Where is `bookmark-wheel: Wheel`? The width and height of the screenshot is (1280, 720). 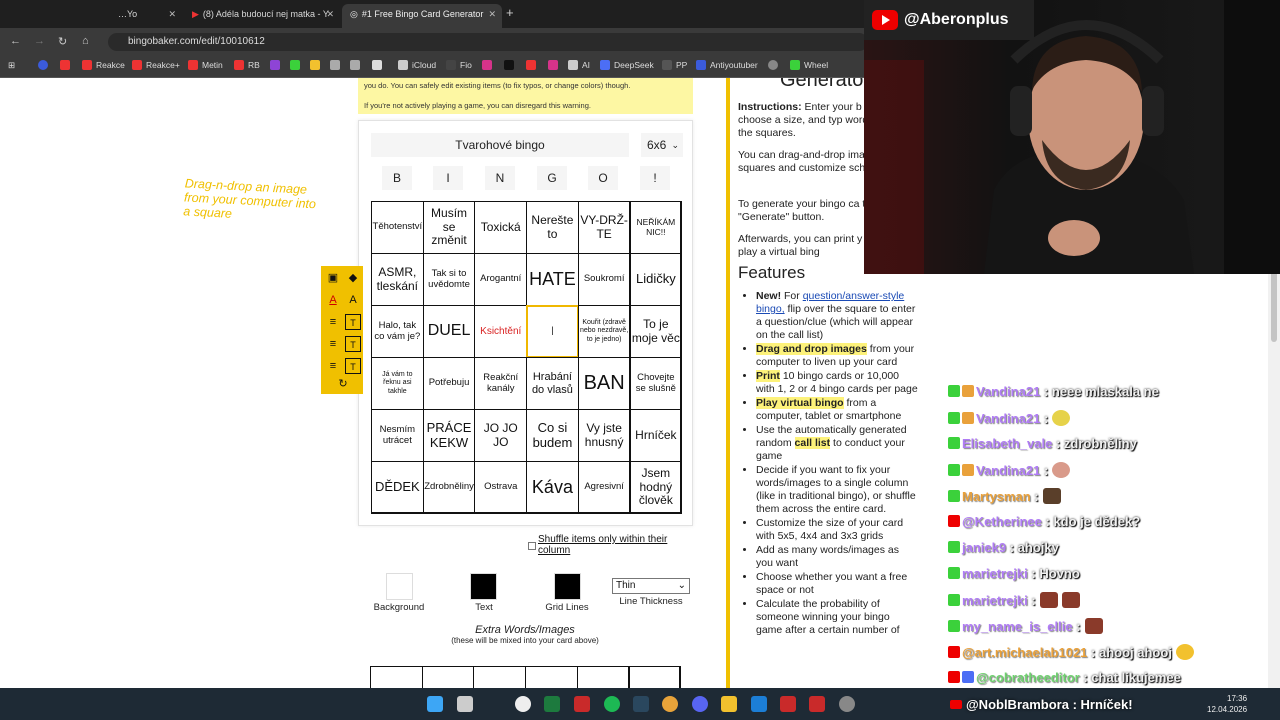 bookmark-wheel: Wheel is located at coordinates (809, 65).